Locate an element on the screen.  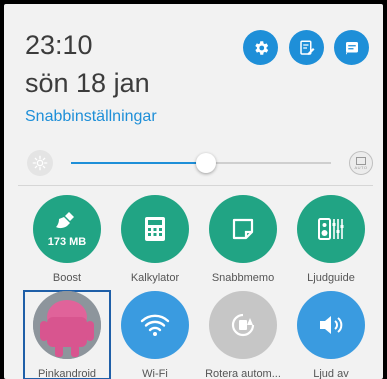
wifi-icon is located at coordinates (155, 325).